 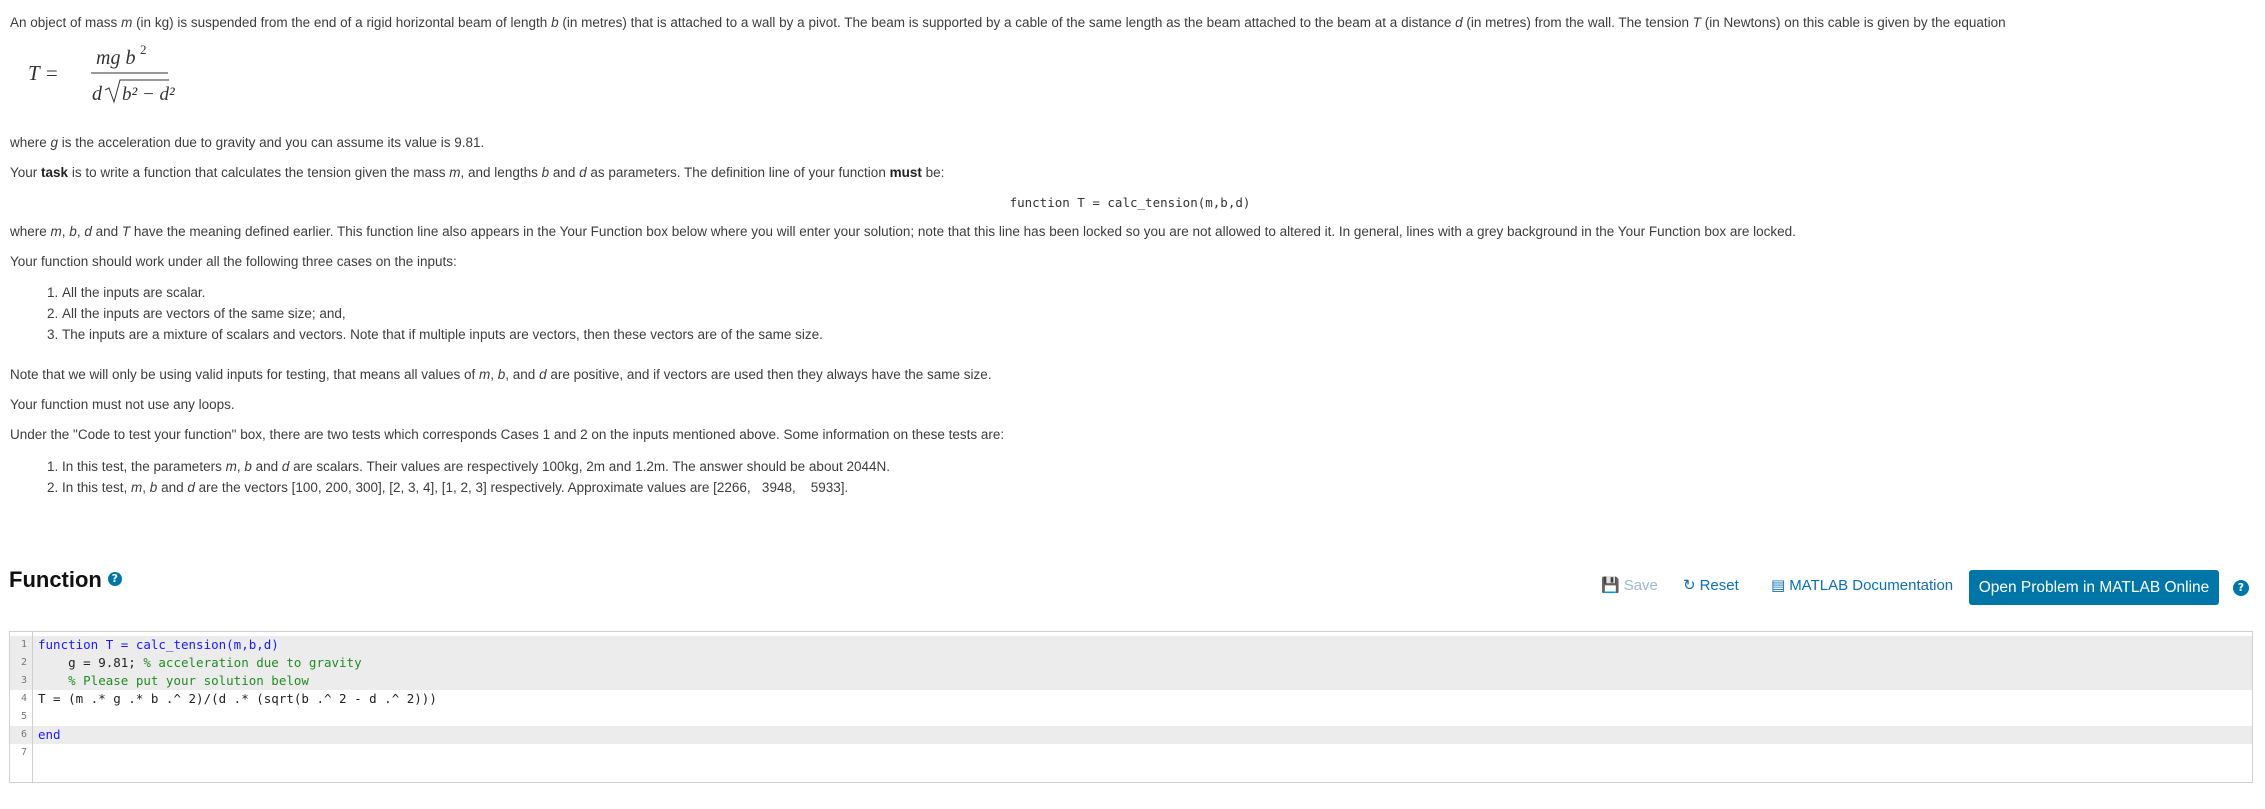 What do you see at coordinates (1131, 735) in the screenshot?
I see `code-line: 6 end` at bounding box center [1131, 735].